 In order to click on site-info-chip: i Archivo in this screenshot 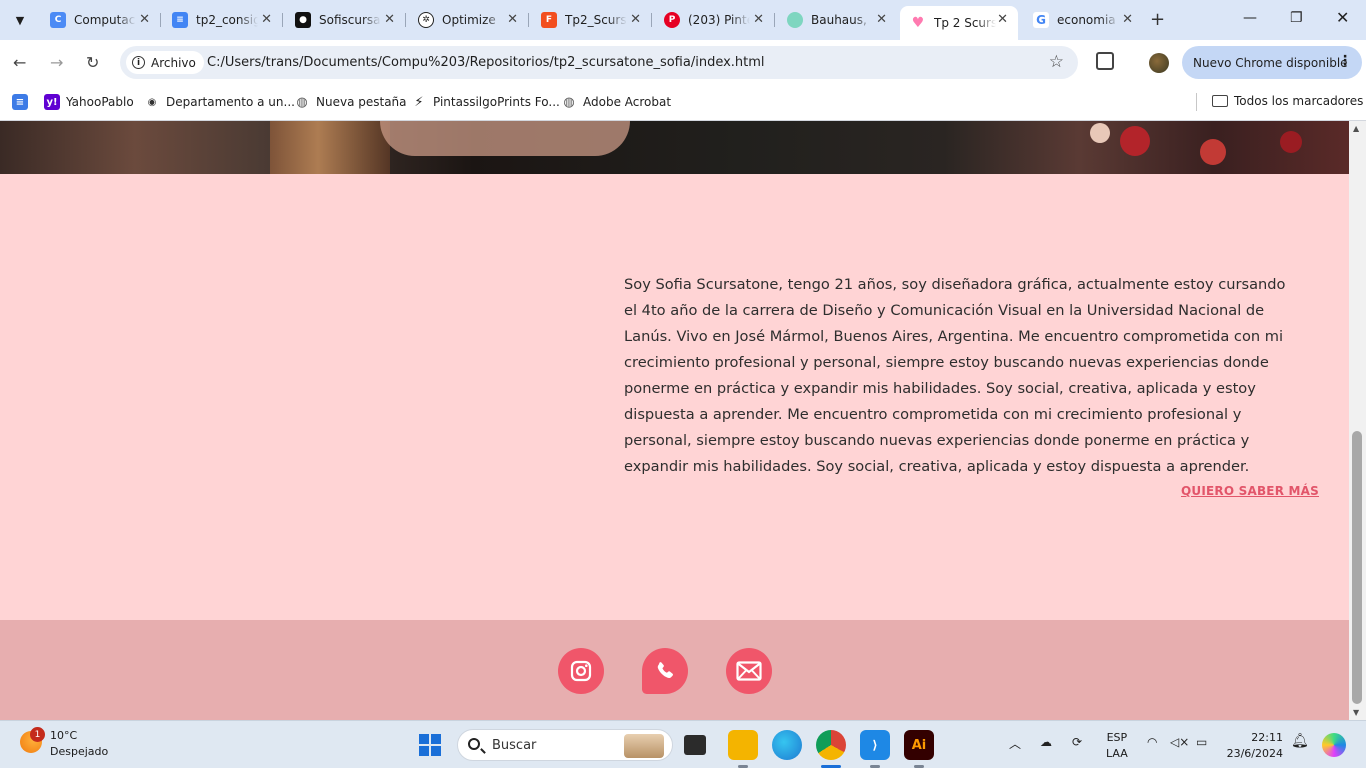, I will do `click(165, 62)`.